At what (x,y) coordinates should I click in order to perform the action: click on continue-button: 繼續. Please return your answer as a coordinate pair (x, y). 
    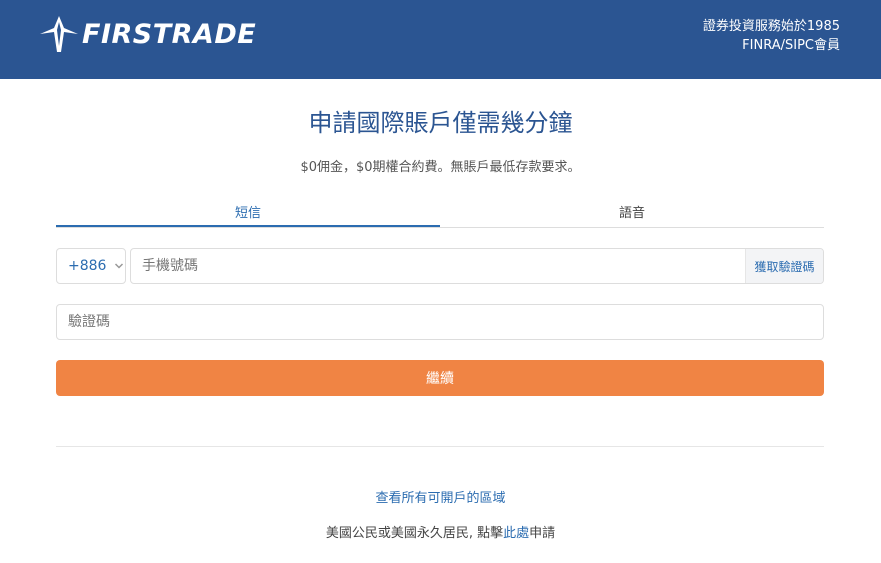
    Looking at the image, I should click on (440, 378).